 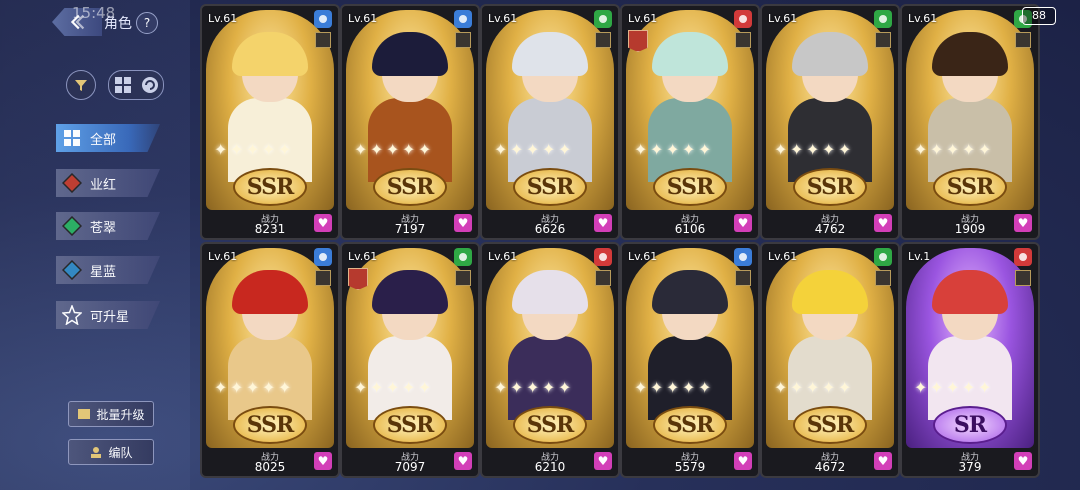 What do you see at coordinates (72, 226) in the screenshot?
I see `green-element-icon` at bounding box center [72, 226].